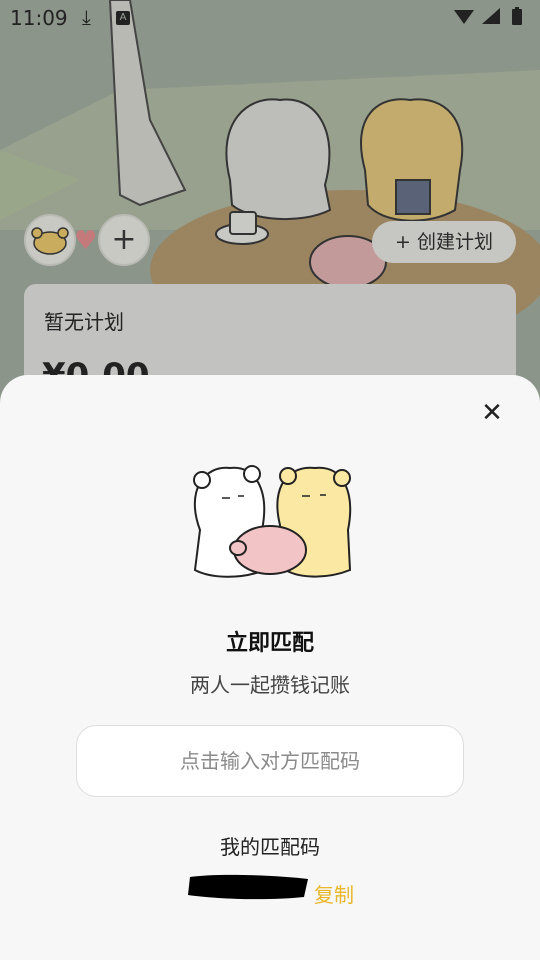 The image size is (540, 960). What do you see at coordinates (50, 240) in the screenshot?
I see `avatar` at bounding box center [50, 240].